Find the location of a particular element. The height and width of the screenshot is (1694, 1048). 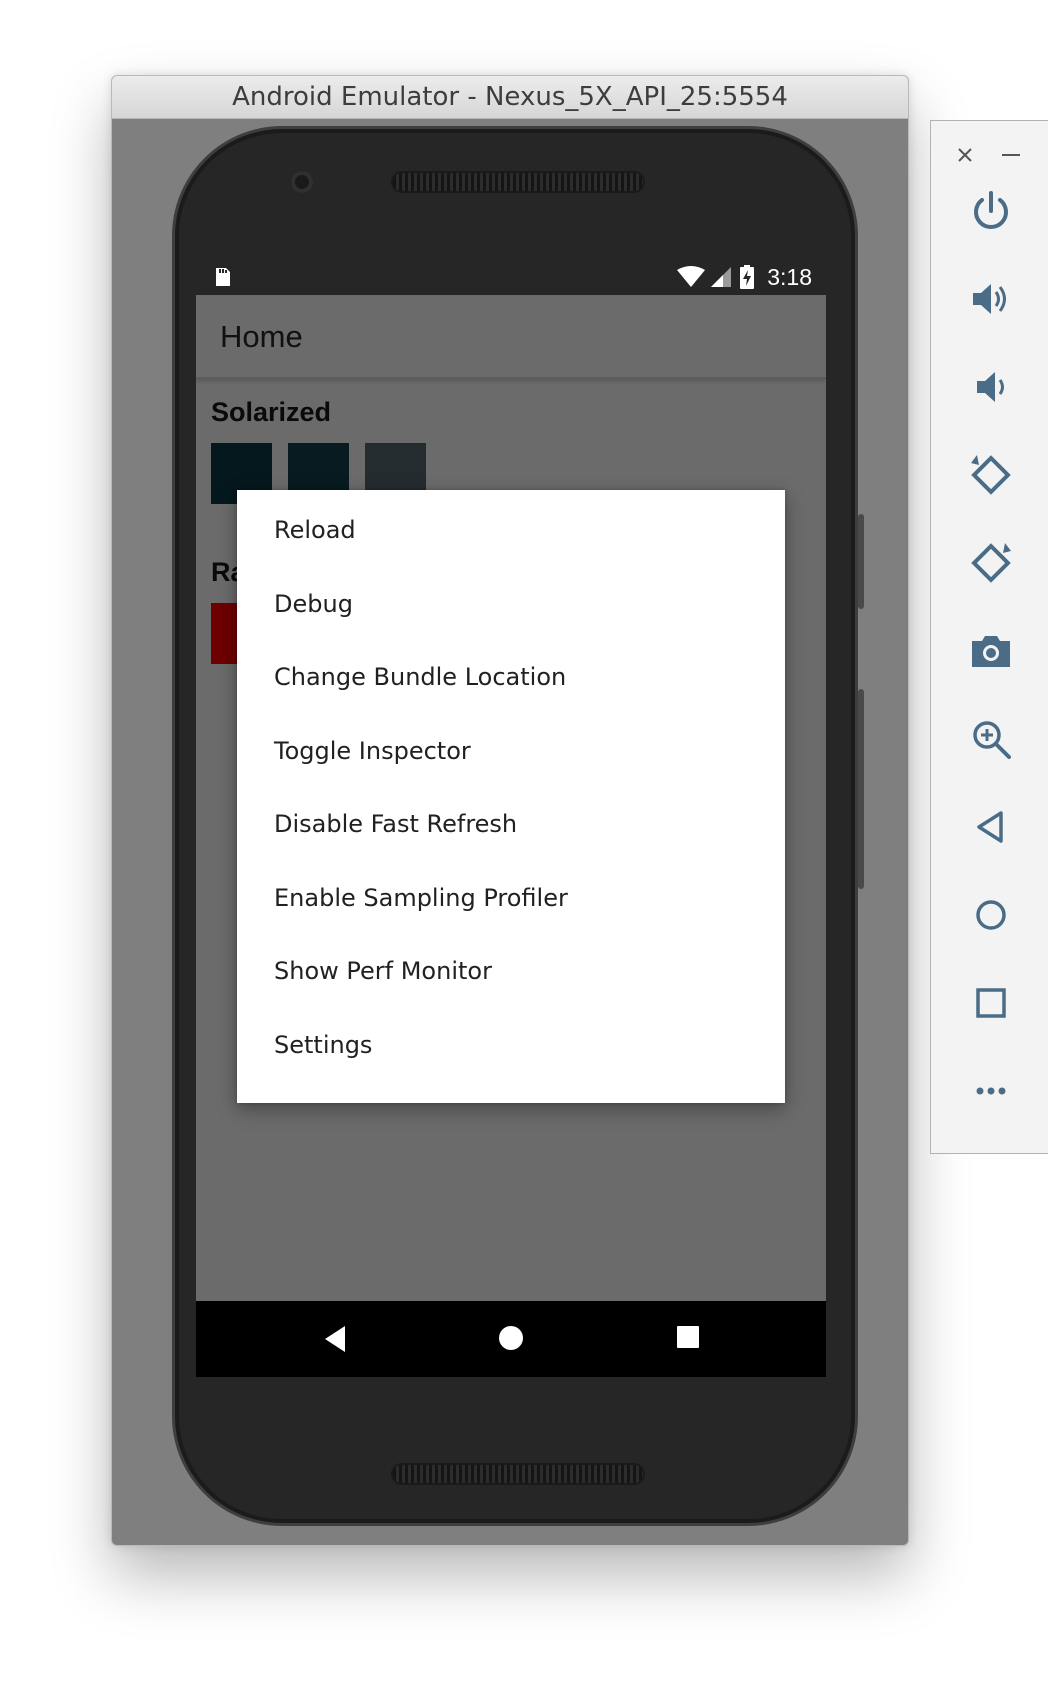

section-title-solarized: Solarized is located at coordinates (271, 412).